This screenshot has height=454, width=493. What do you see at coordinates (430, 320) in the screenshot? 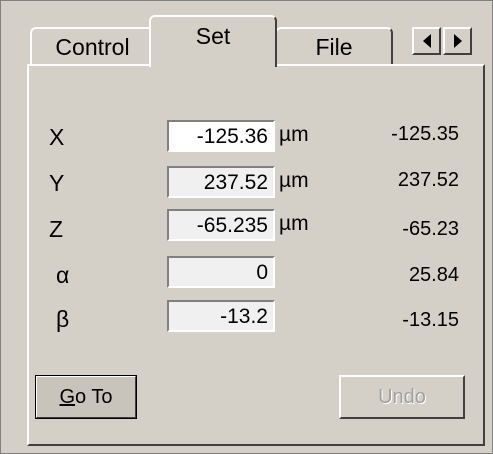
I see `beta-readout: -13.15` at bounding box center [430, 320].